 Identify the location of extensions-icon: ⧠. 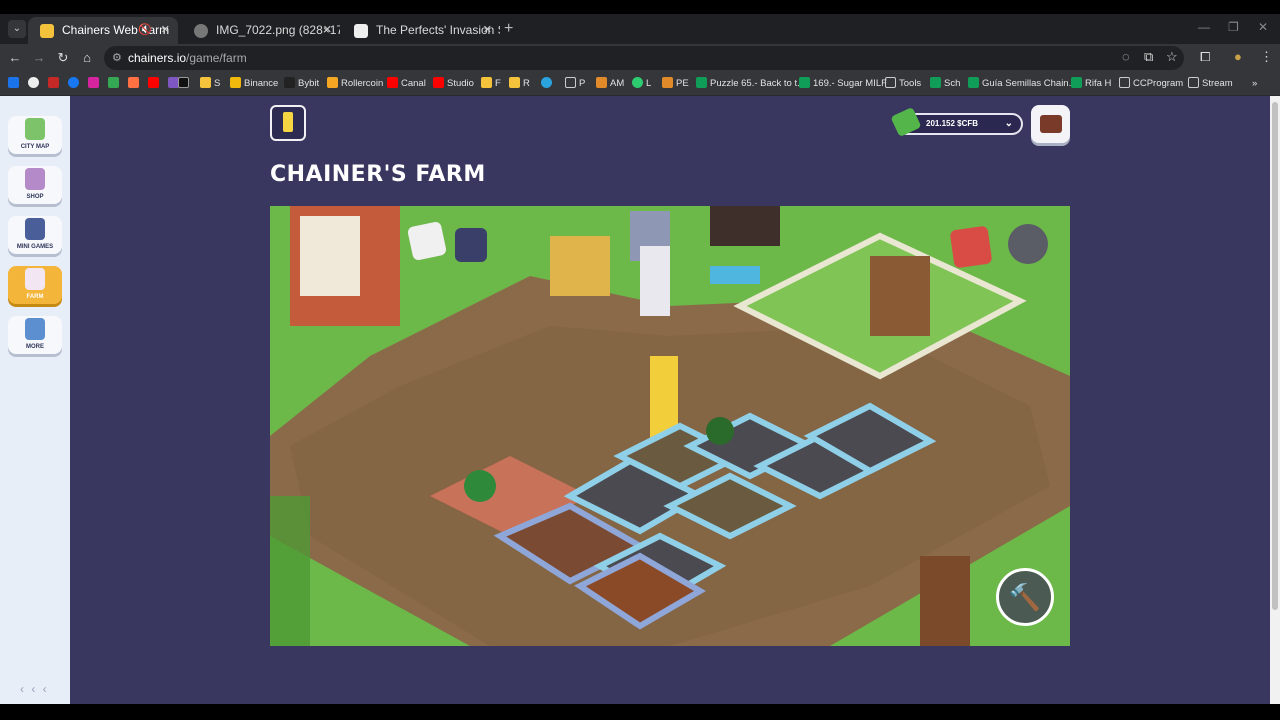
(1205, 57).